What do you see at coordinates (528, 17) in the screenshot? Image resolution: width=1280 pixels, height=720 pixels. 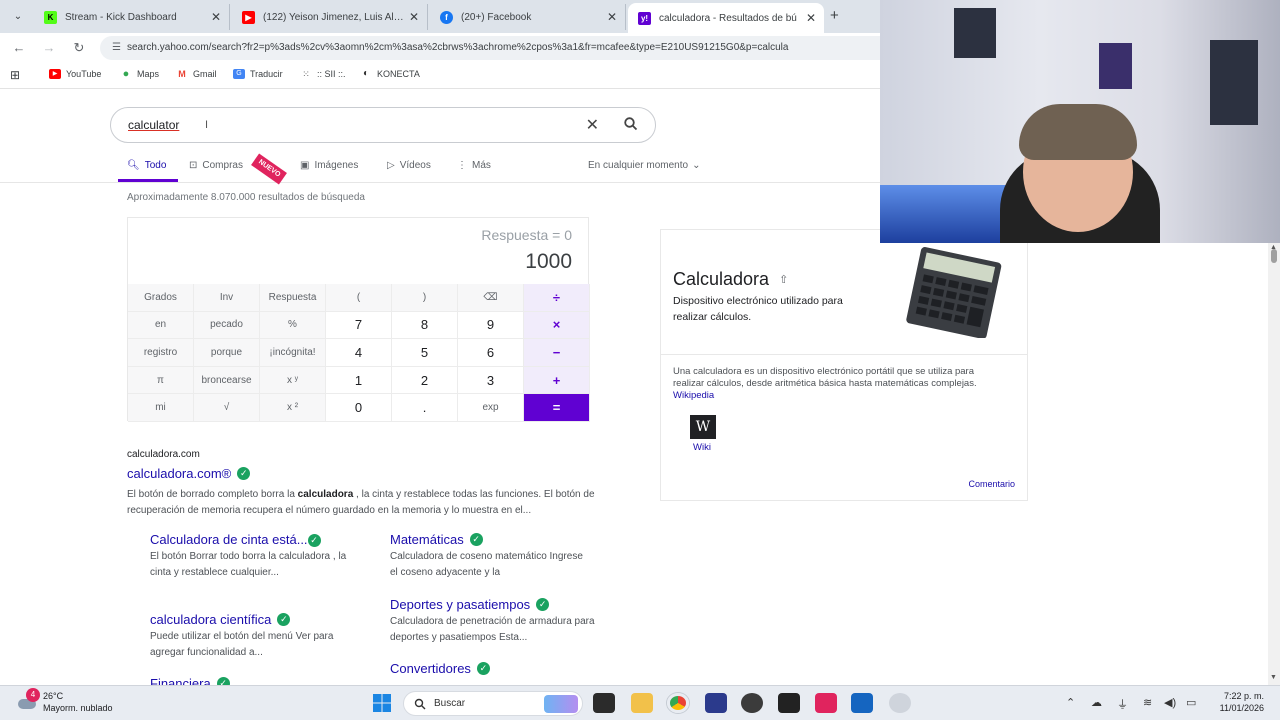 I see `tab-facebook: f (20+) Facebook ✕` at bounding box center [528, 17].